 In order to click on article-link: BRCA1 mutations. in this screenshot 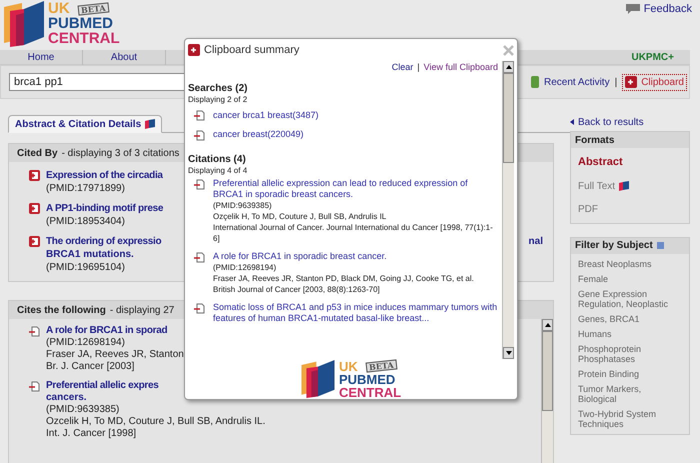, I will do `click(90, 254)`.